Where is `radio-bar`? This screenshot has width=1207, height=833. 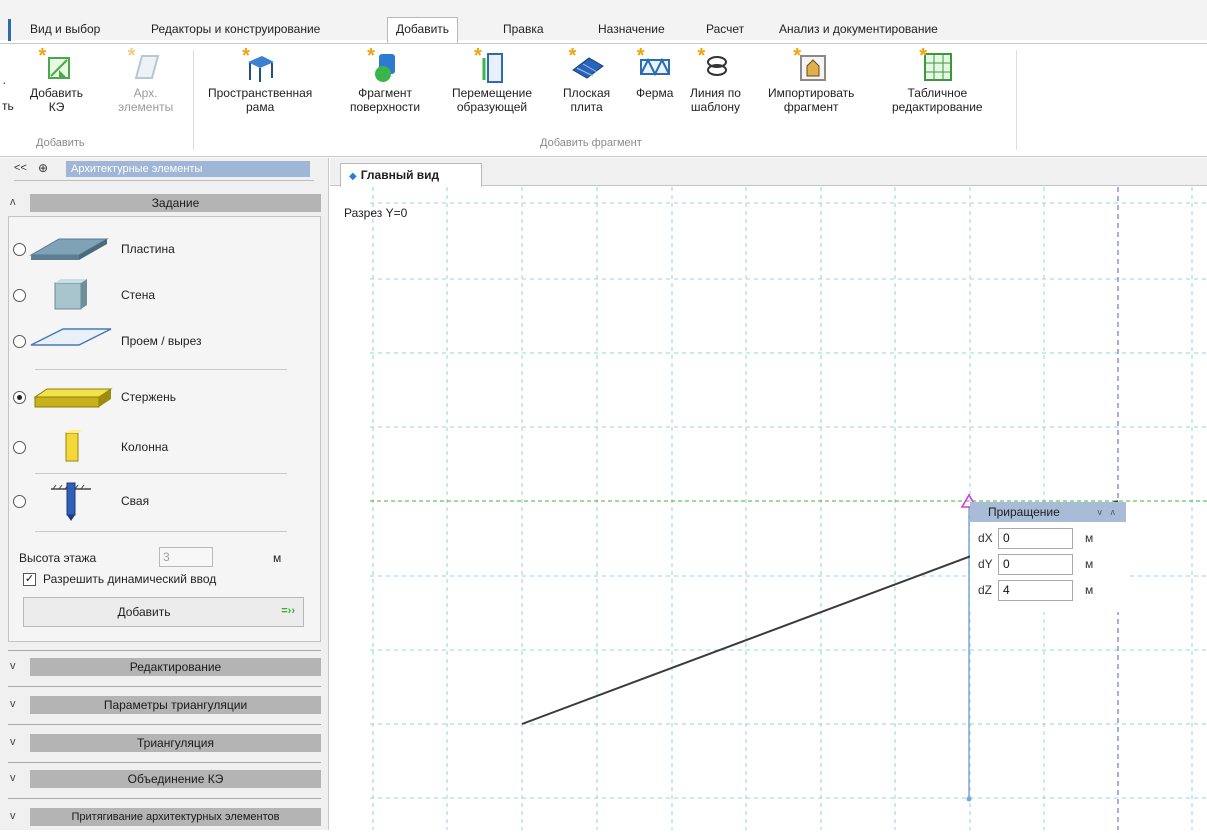
radio-bar is located at coordinates (19, 397).